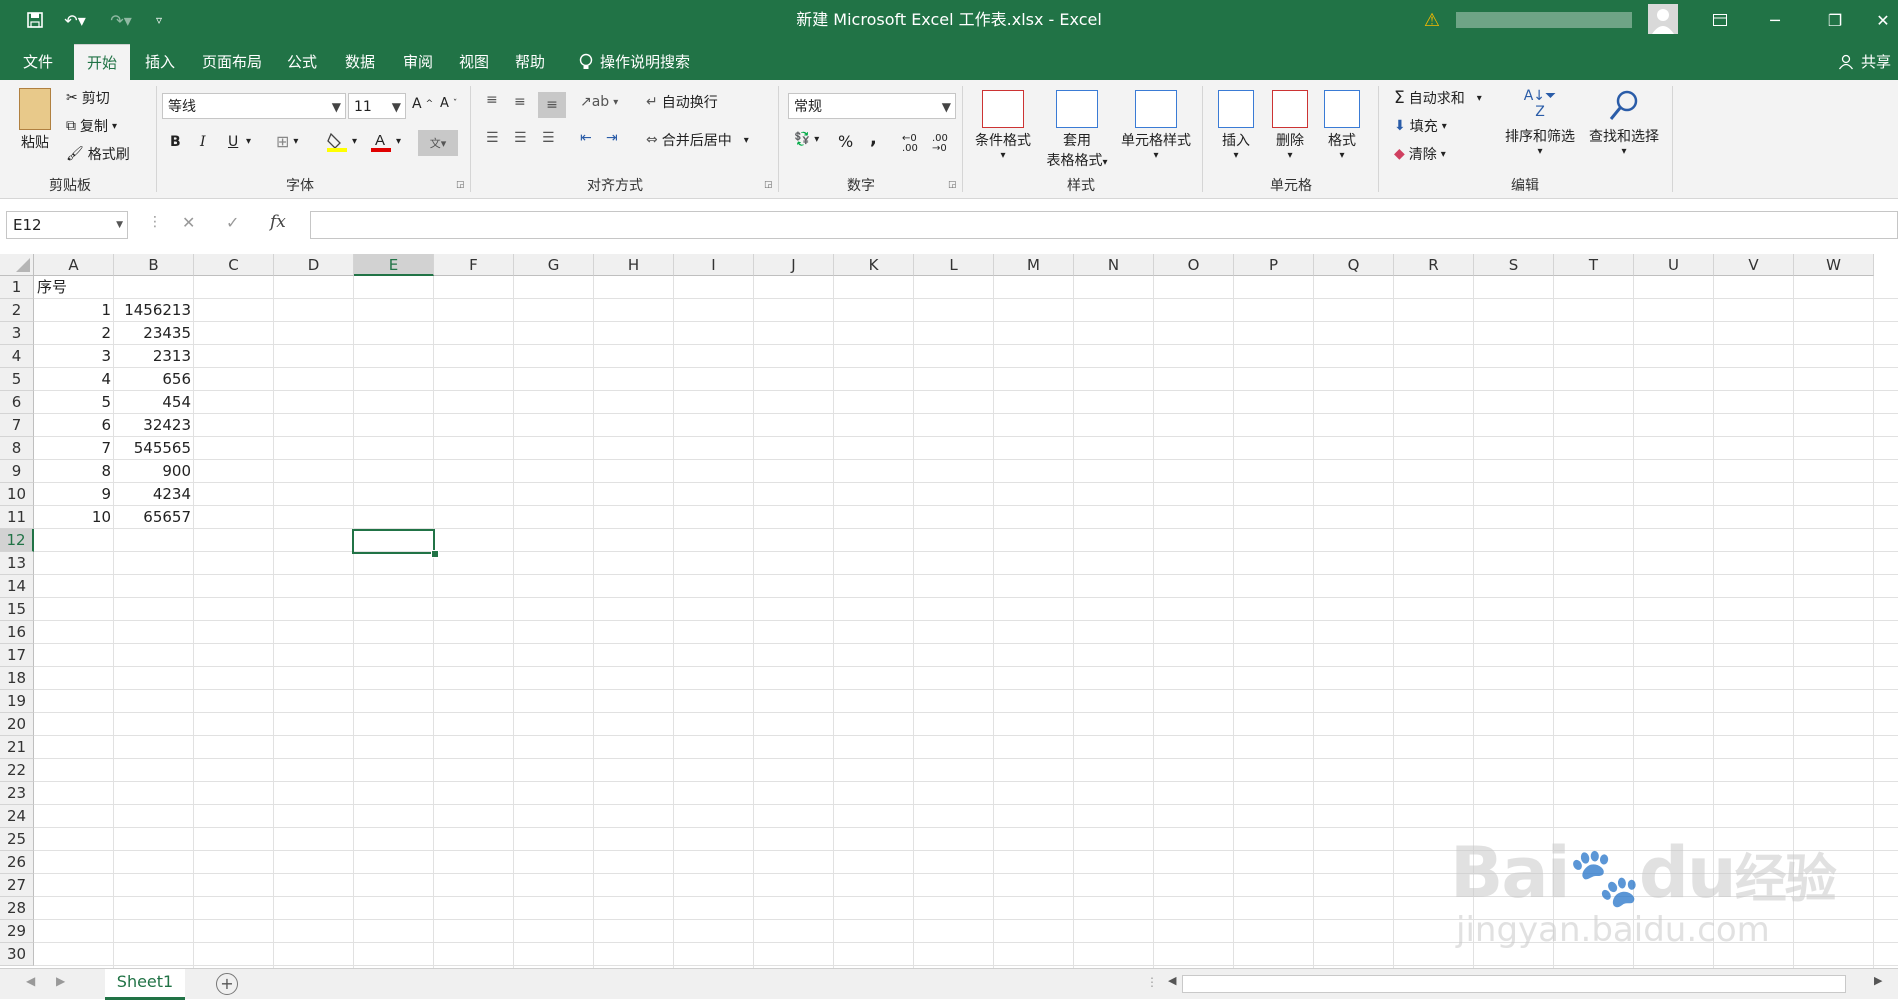 The image size is (1898, 1000). I want to click on underline-button: U, so click(233, 142).